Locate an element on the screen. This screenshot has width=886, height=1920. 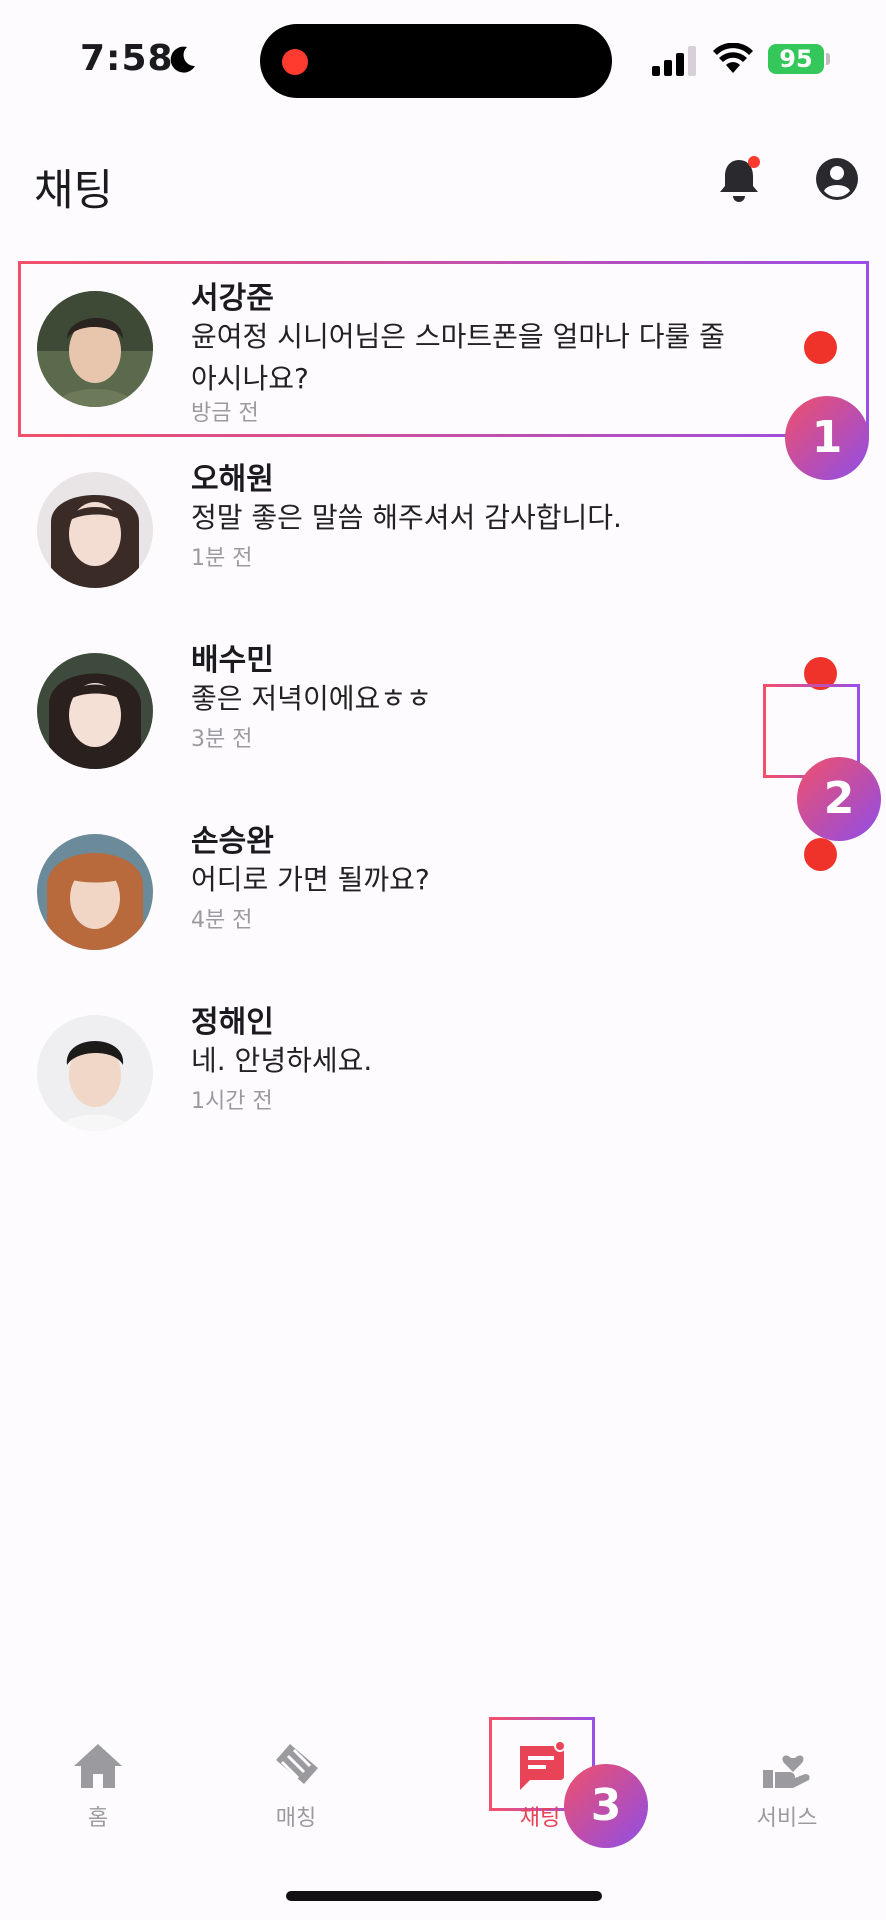
chat-message: 정말 좋은 말씀 해주셔서 감사합니다. is located at coordinates (406, 517).